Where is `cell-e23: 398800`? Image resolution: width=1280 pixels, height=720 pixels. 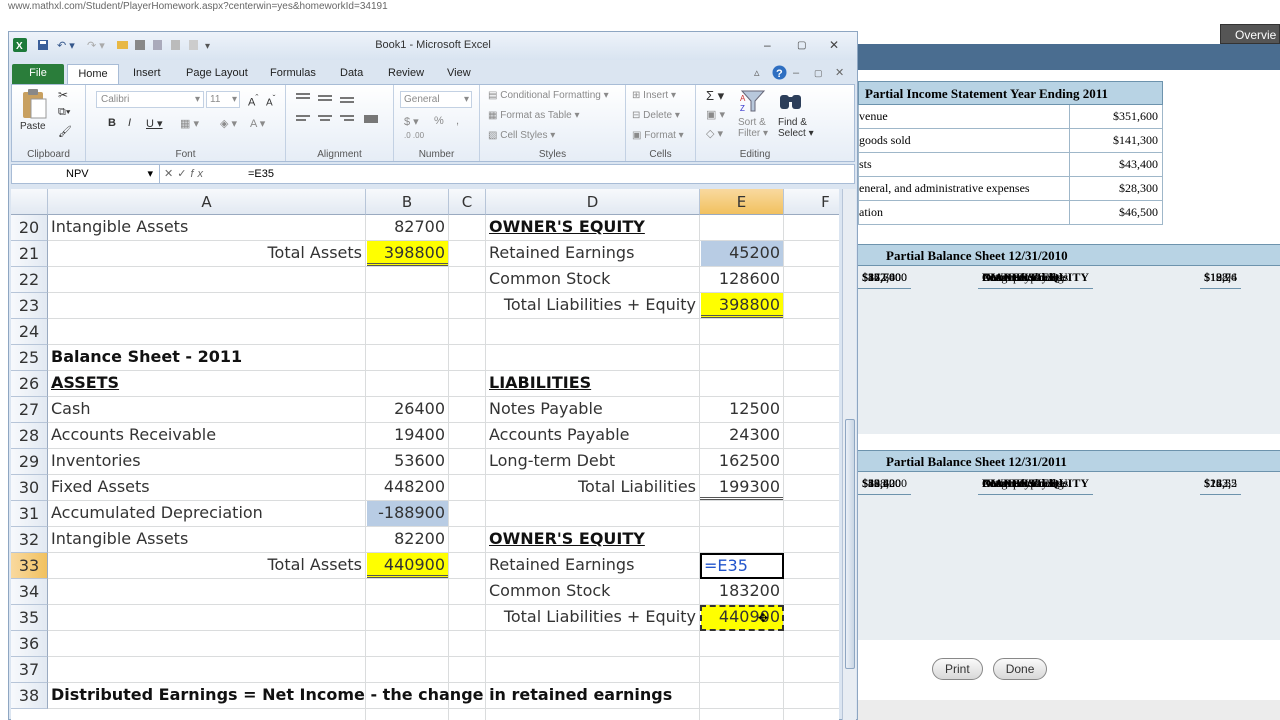 cell-e23: 398800 is located at coordinates (742, 305).